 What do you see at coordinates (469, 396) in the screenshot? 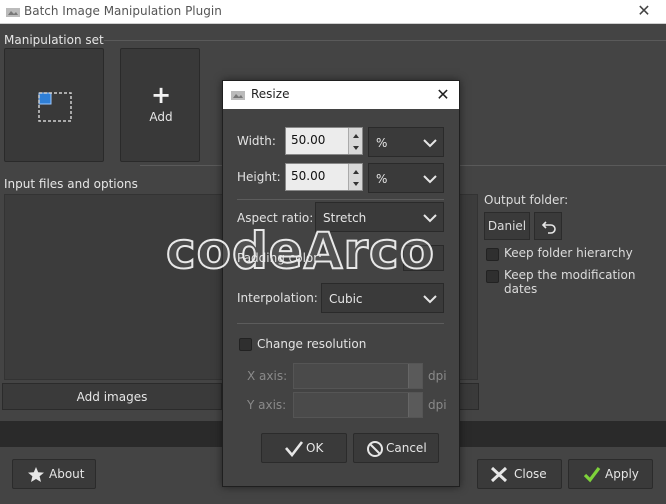
I see `remove-images-button` at bounding box center [469, 396].